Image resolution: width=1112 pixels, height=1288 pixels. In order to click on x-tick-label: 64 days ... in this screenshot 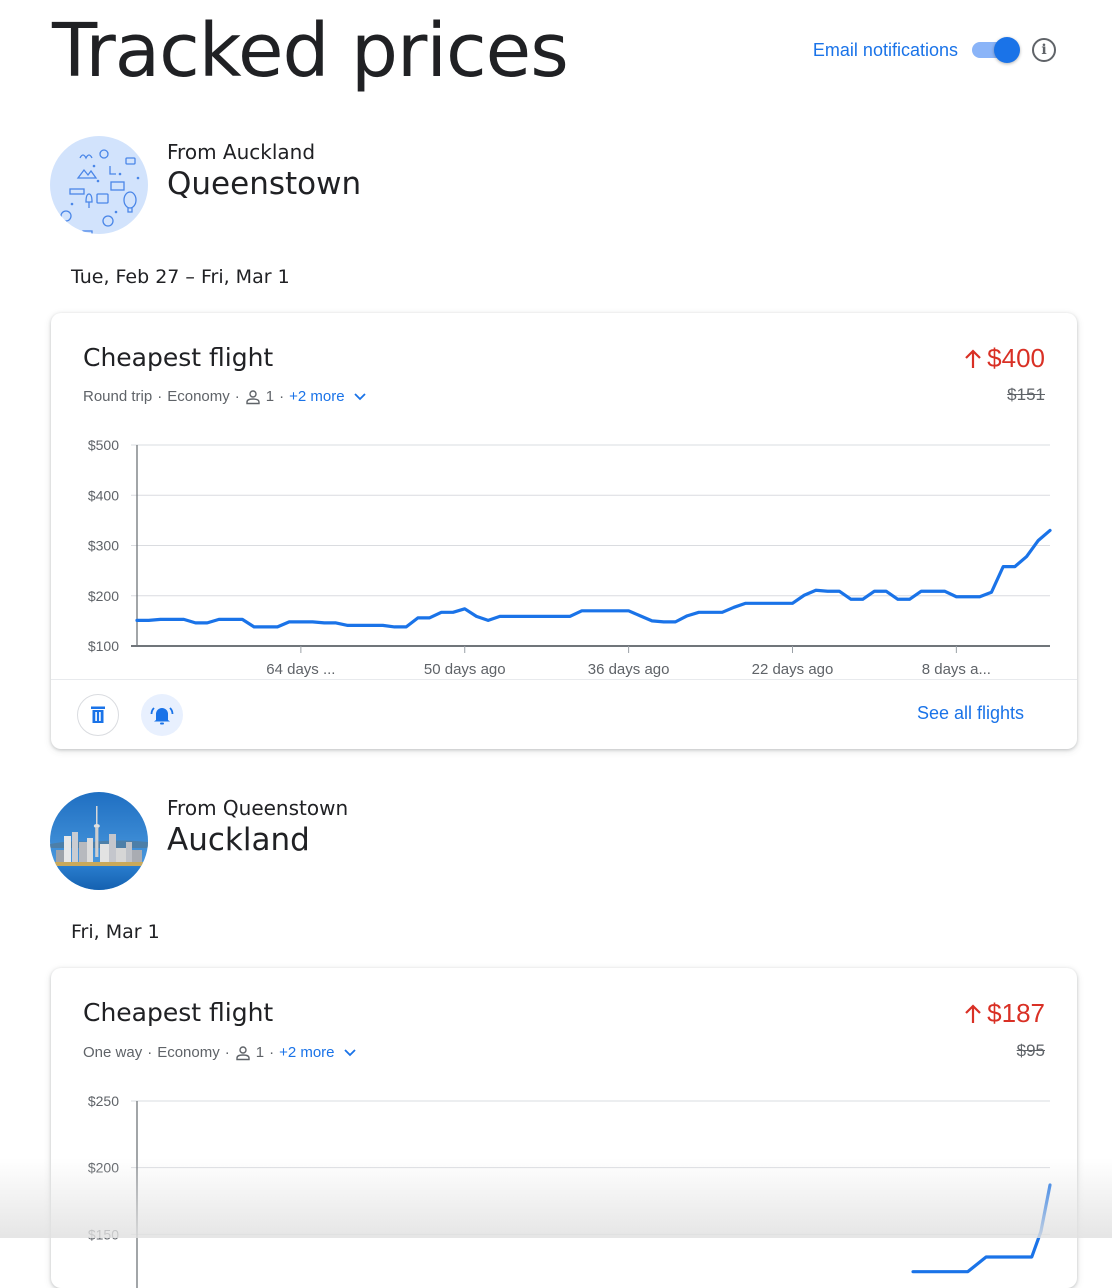, I will do `click(300, 669)`.